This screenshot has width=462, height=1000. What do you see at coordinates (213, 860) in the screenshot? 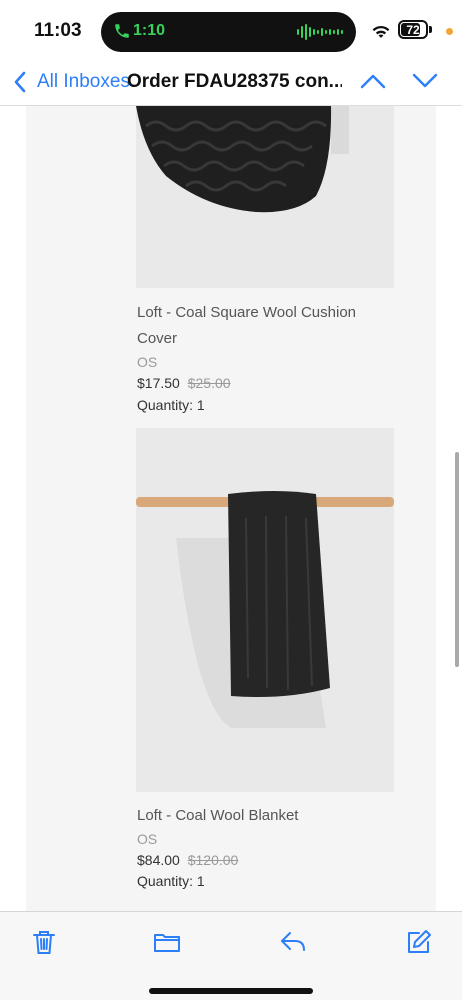
I see `original-price: $120.00` at bounding box center [213, 860].